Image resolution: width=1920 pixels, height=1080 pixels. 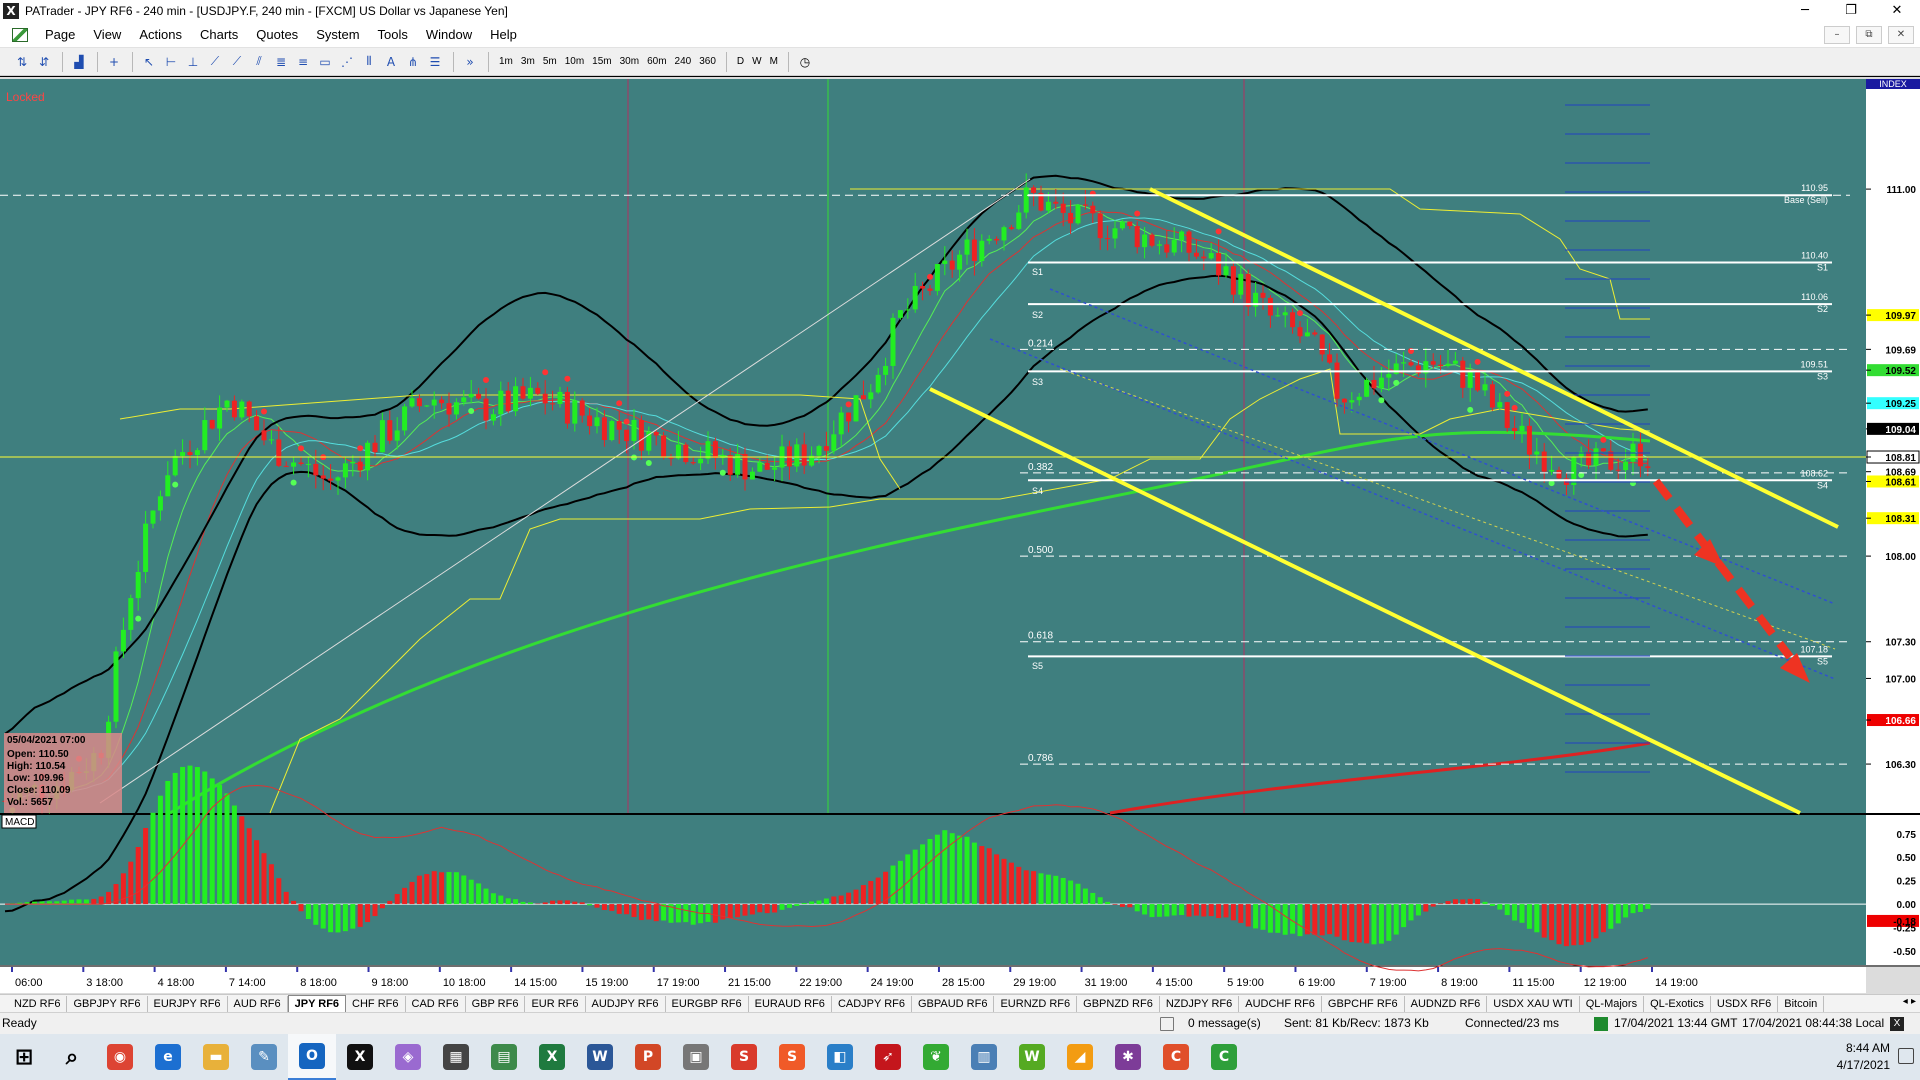 What do you see at coordinates (506, 62) in the screenshot?
I see `timeframe-1m-button: 1m` at bounding box center [506, 62].